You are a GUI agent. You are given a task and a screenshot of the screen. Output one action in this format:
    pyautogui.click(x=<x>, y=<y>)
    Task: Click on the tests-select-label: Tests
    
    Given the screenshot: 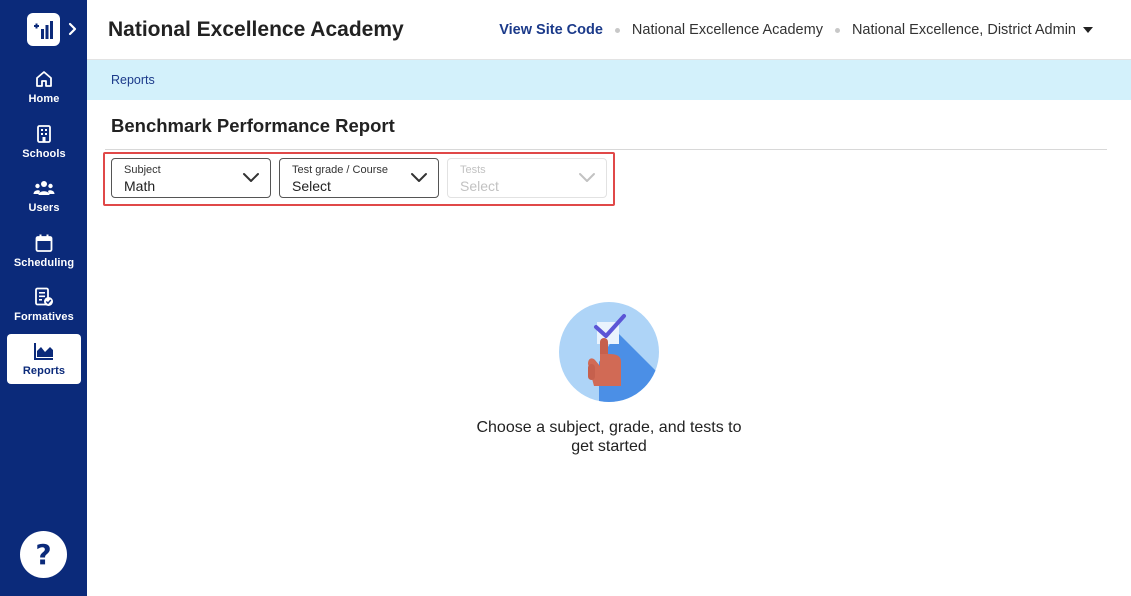 What is the action you would take?
    pyautogui.click(x=473, y=170)
    